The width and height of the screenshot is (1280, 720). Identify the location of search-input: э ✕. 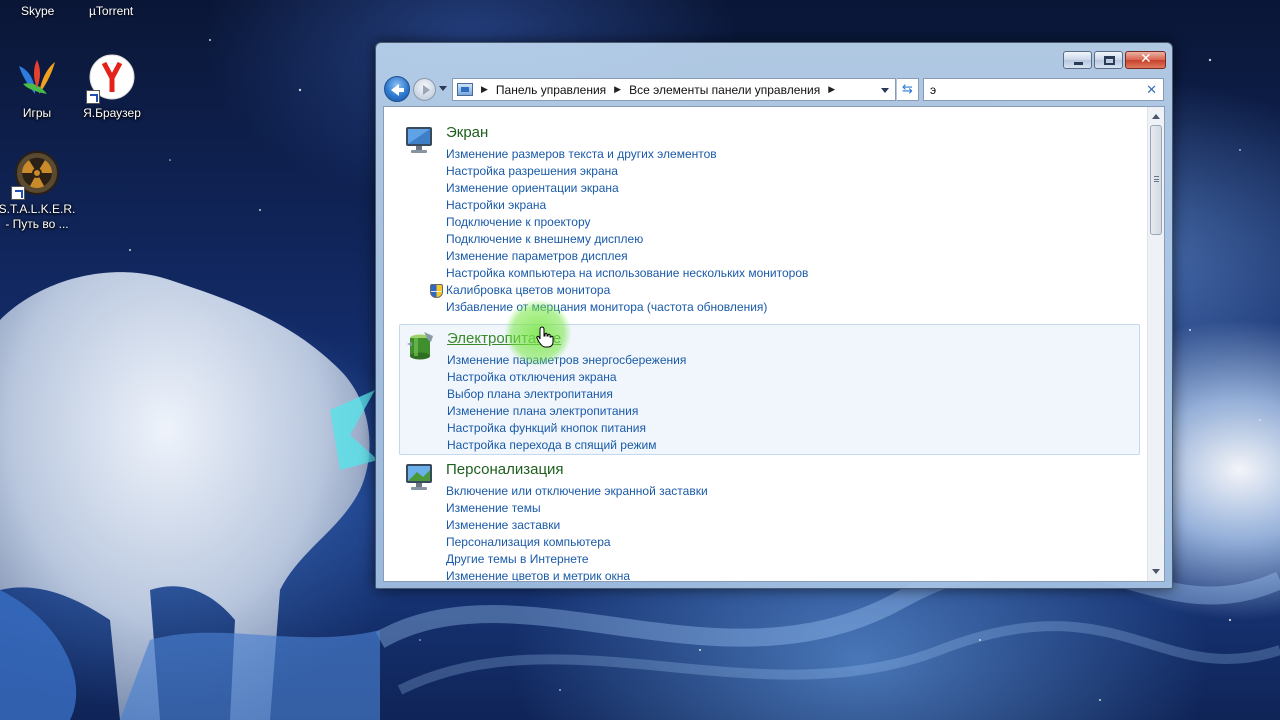
(1043, 89).